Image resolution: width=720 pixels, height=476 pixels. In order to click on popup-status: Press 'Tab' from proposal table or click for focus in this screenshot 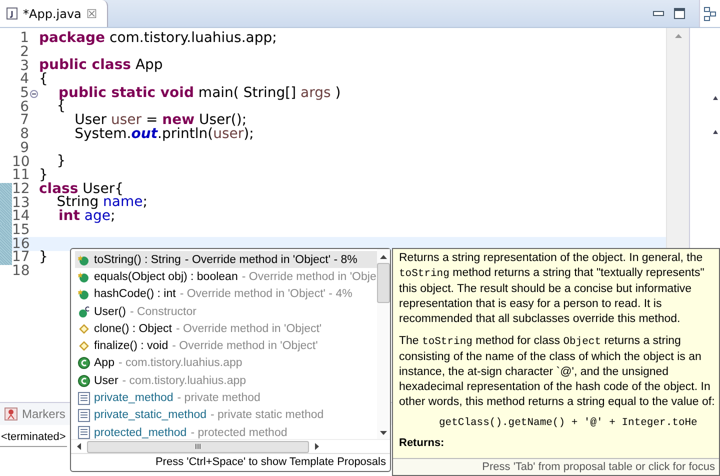, I will do `click(556, 466)`.